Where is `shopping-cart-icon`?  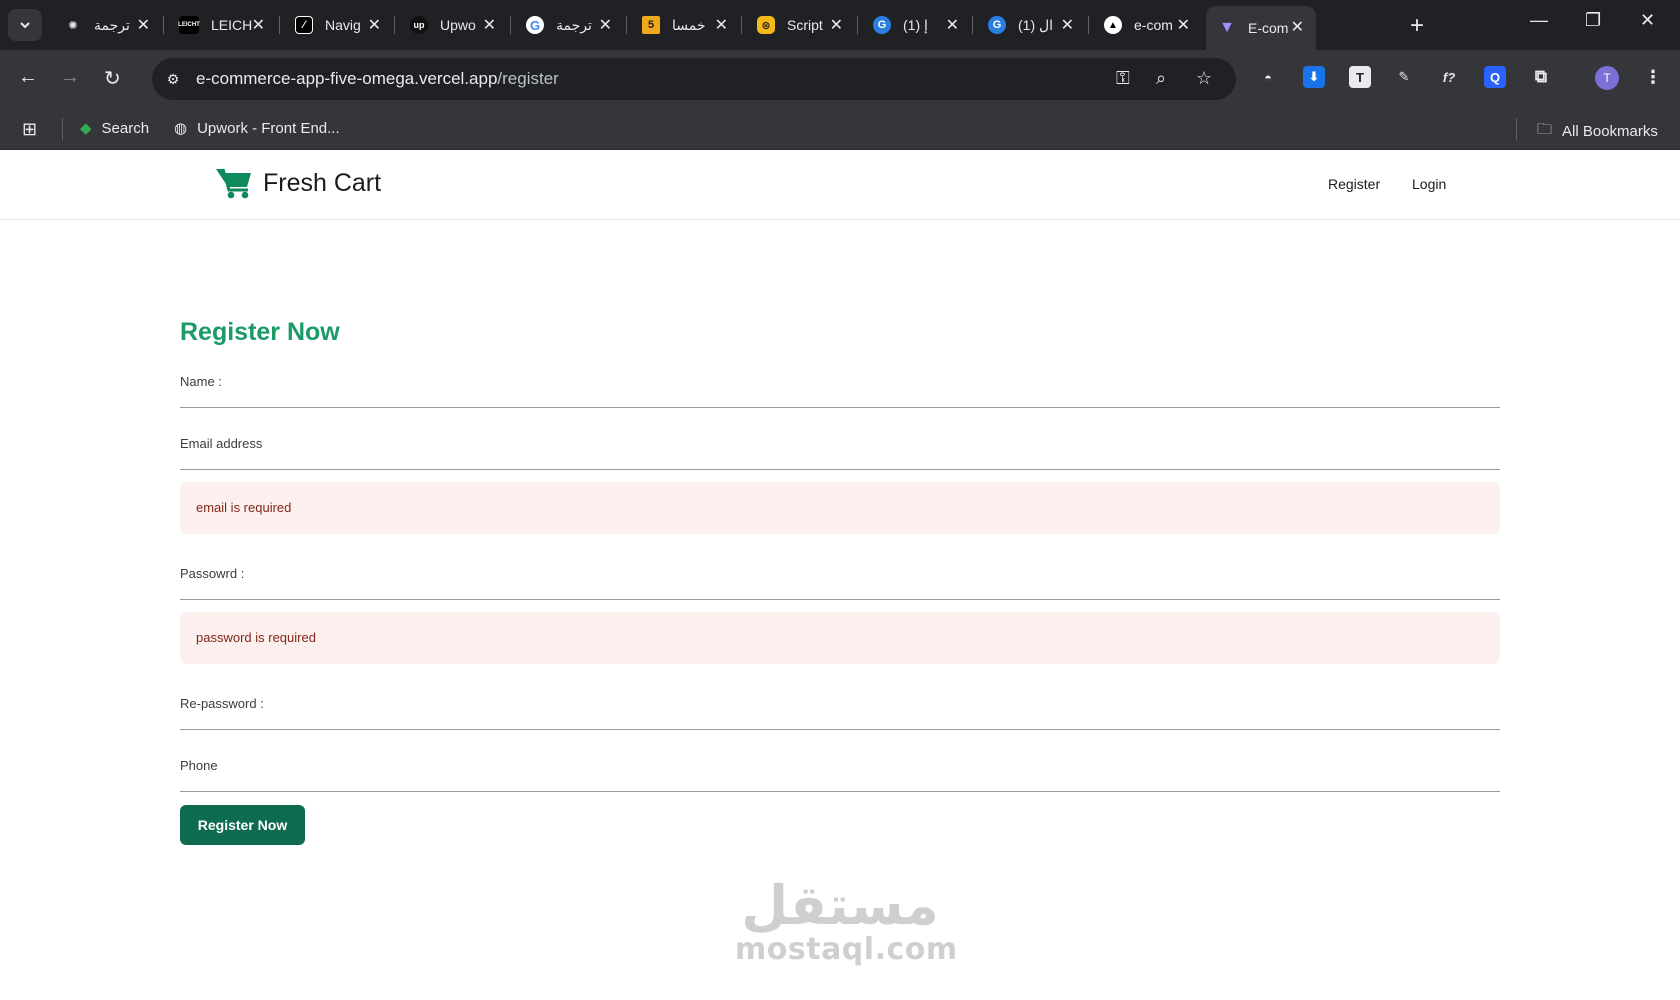 shopping-cart-icon is located at coordinates (233, 183).